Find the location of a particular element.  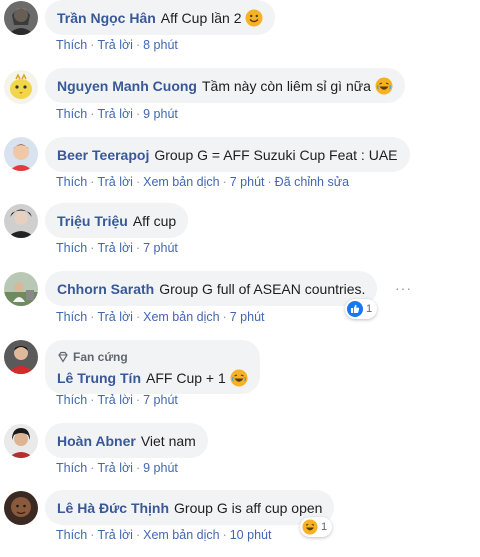

comment-item: Hoàn Abner Viet nam Thích · Trả lời · 9 phút is located at coordinates (240, 456).